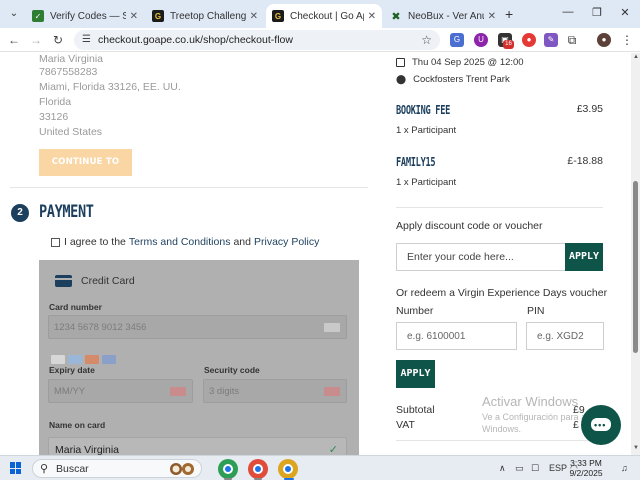 The image size is (640, 480). What do you see at coordinates (499, 207) in the screenshot?
I see `summary-divider` at bounding box center [499, 207].